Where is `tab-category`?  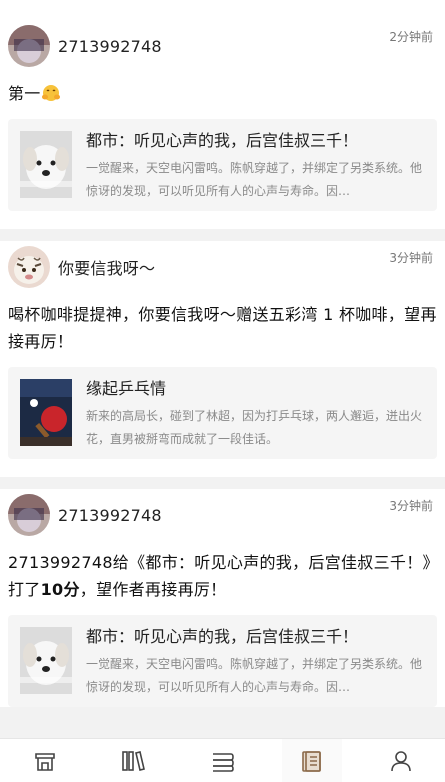
tab-category is located at coordinates (223, 760).